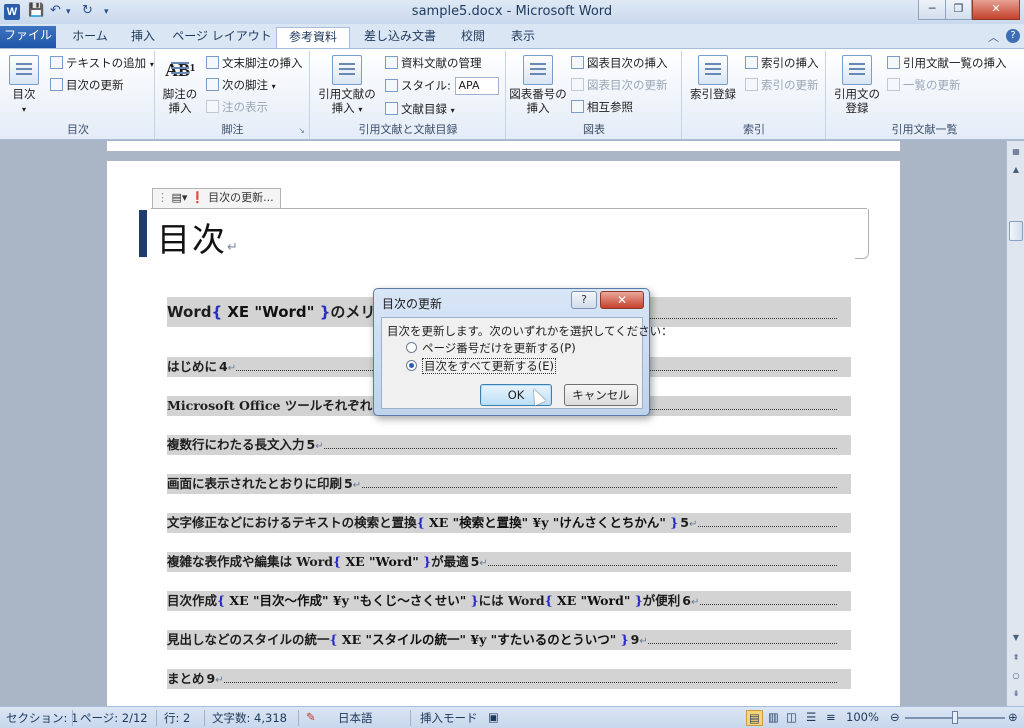 Image resolution: width=1024 pixels, height=728 pixels. What do you see at coordinates (811, 717) in the screenshot?
I see `outline-view-icon: ☰` at bounding box center [811, 717].